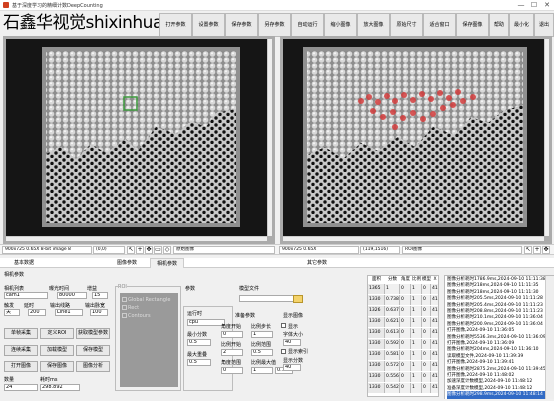 This screenshot has width=554, height=401. I want to click on font-size-input: 40, so click(292, 342).